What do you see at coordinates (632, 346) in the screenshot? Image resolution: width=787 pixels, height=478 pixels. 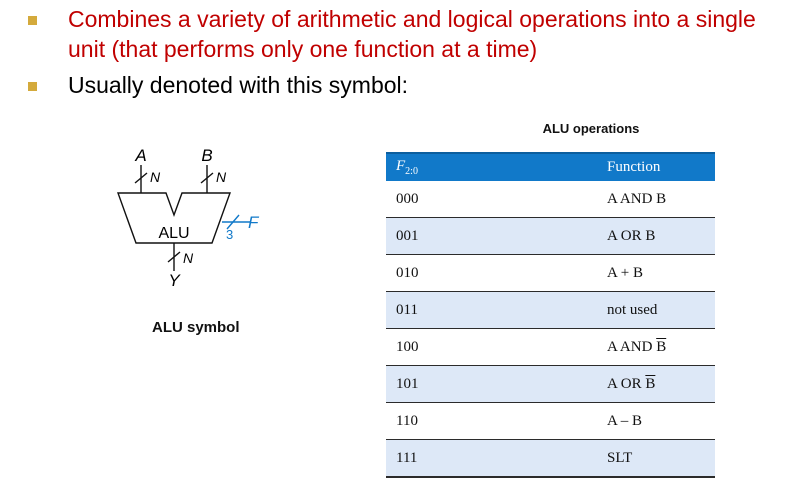 I see `function-text: A AND` at bounding box center [632, 346].